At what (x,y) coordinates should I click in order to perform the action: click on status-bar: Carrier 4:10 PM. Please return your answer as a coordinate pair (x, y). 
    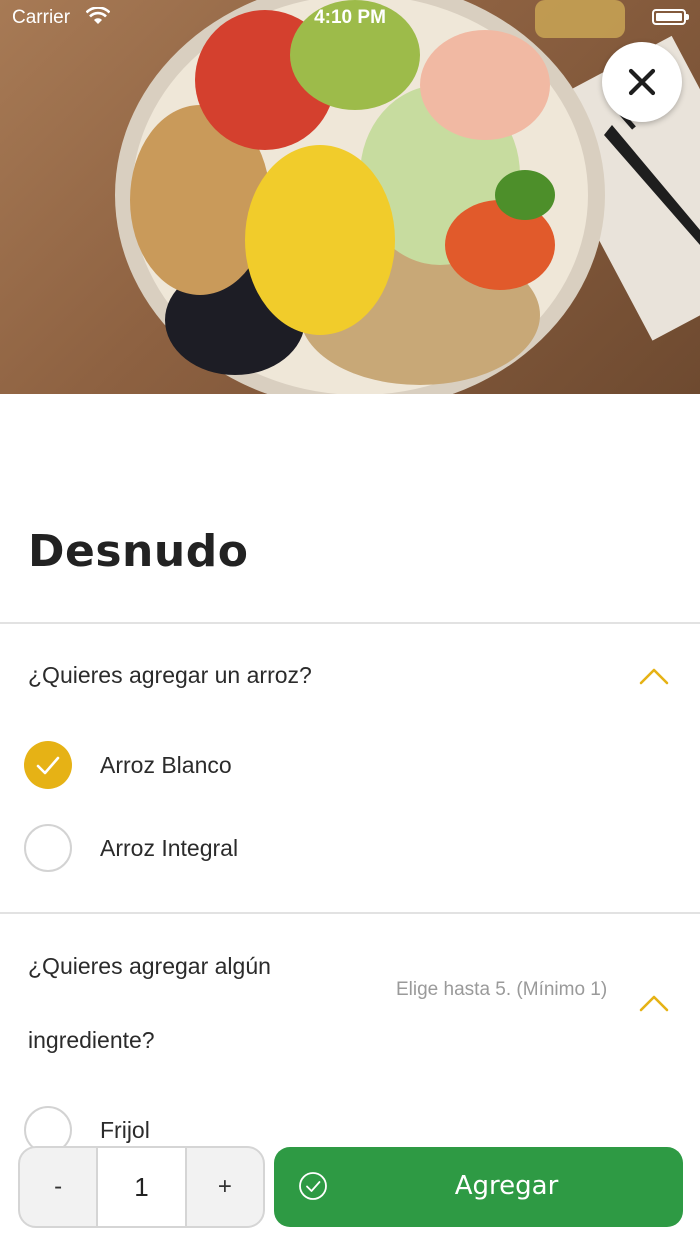
    Looking at the image, I should click on (350, 18).